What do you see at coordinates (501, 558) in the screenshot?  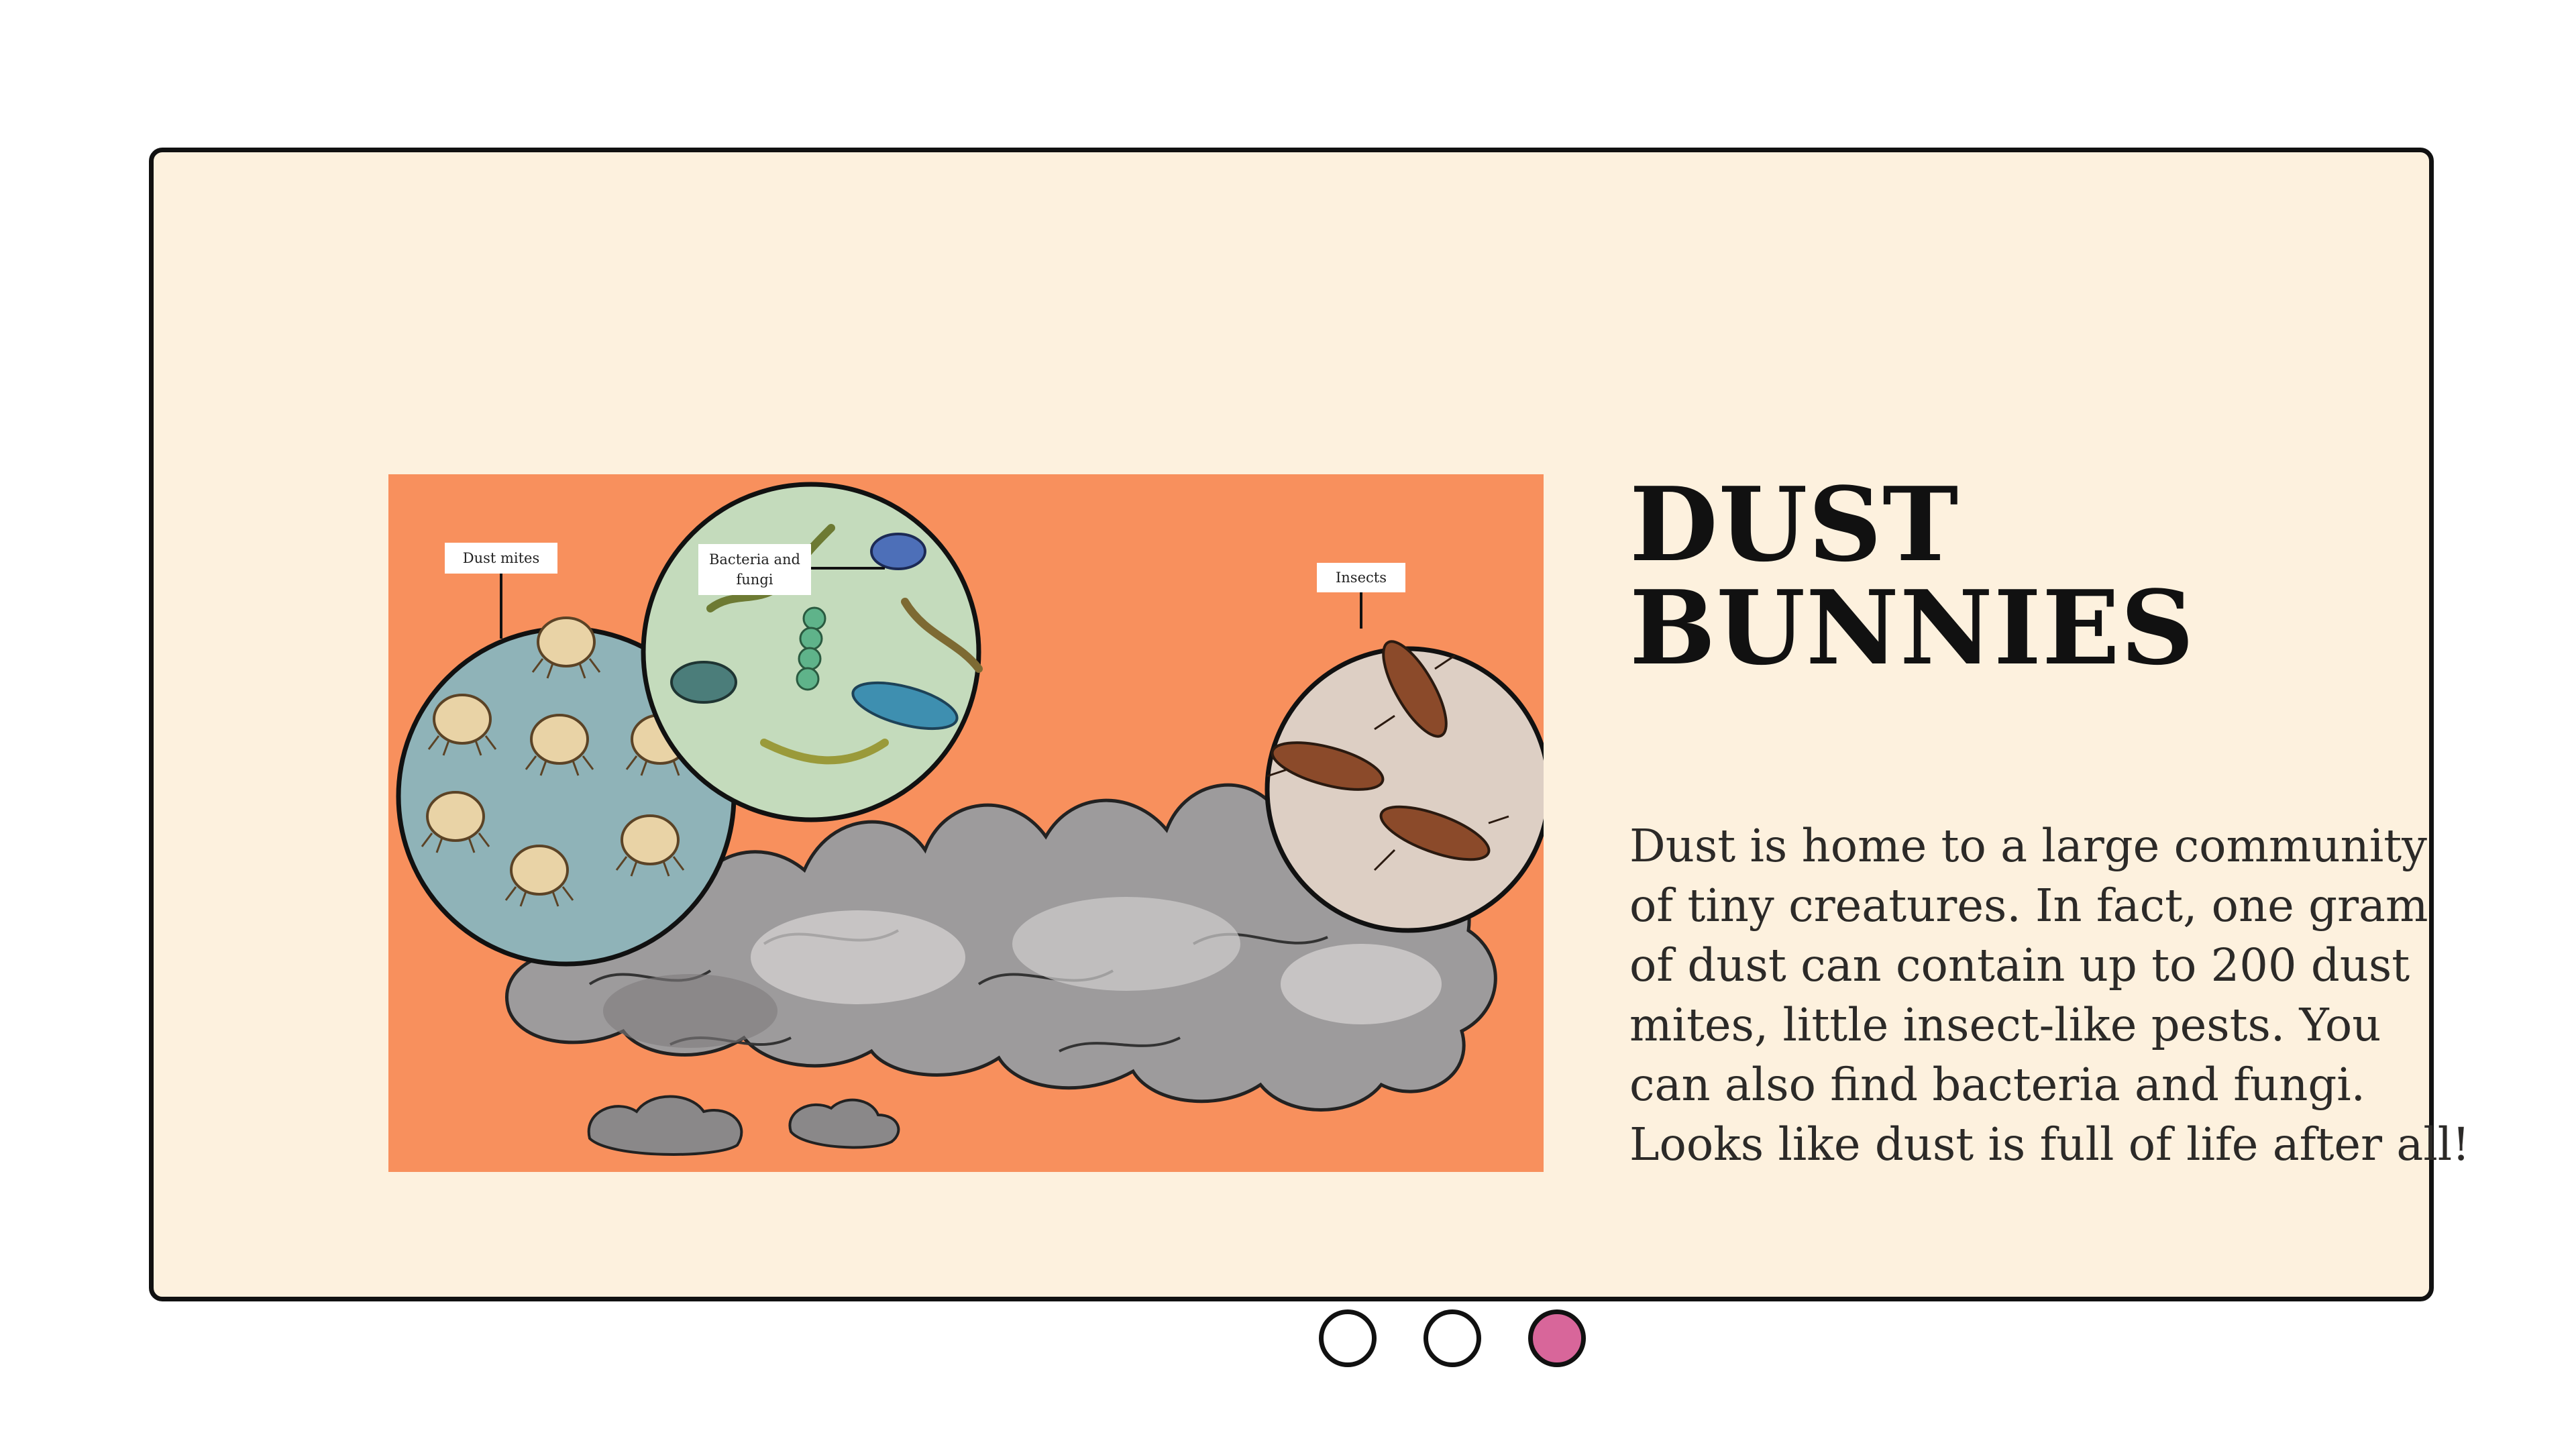 I see `label-dust-mites-text: Dust mites` at bounding box center [501, 558].